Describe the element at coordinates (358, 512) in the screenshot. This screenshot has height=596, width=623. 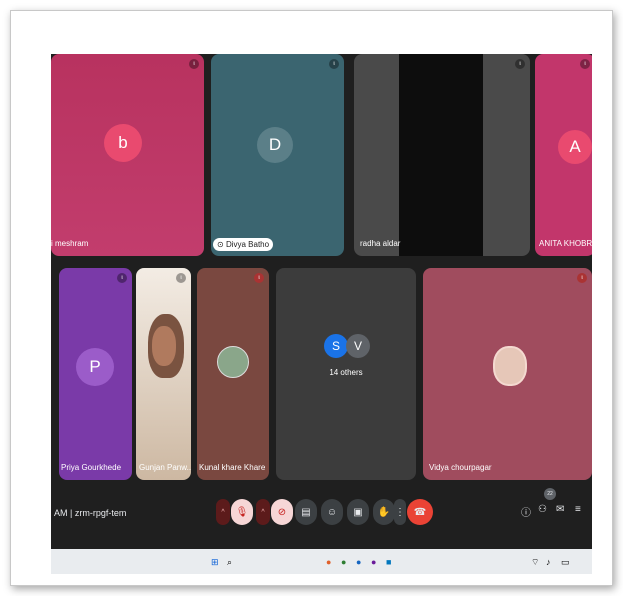
I see `present-button: ▣` at that location.